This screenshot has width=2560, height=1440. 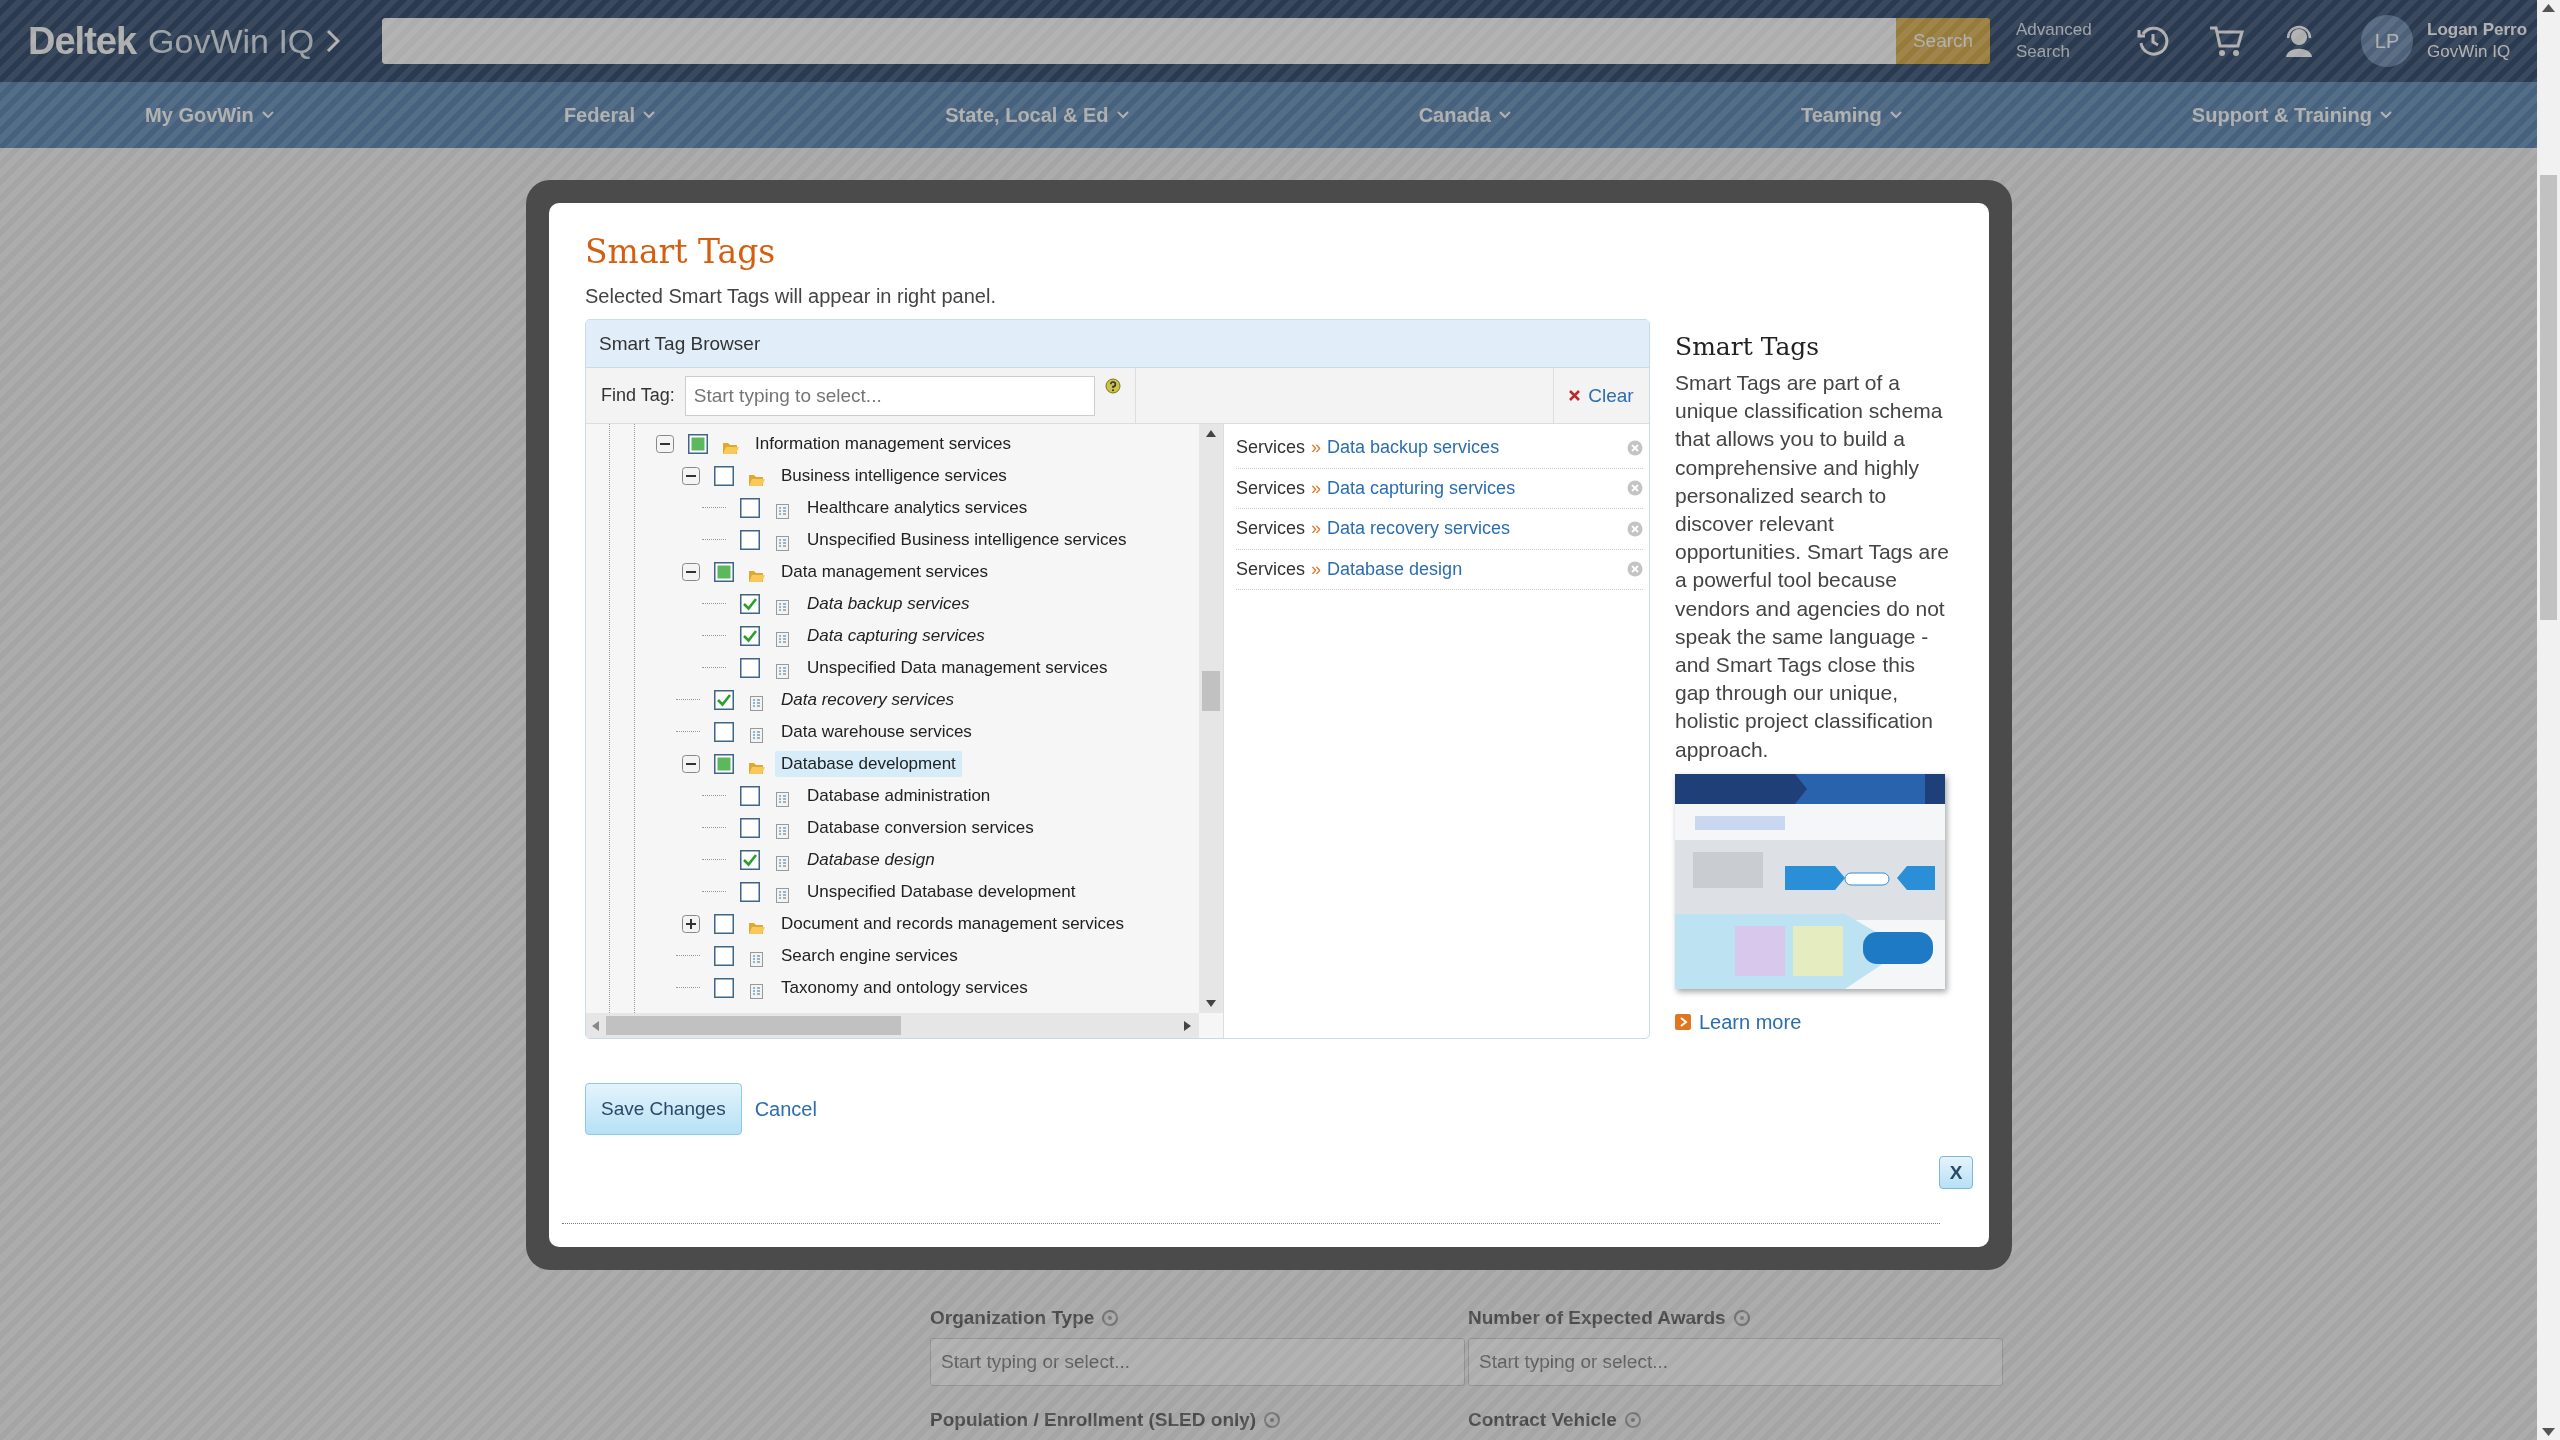 I want to click on clear-button: Clear, so click(x=1601, y=395).